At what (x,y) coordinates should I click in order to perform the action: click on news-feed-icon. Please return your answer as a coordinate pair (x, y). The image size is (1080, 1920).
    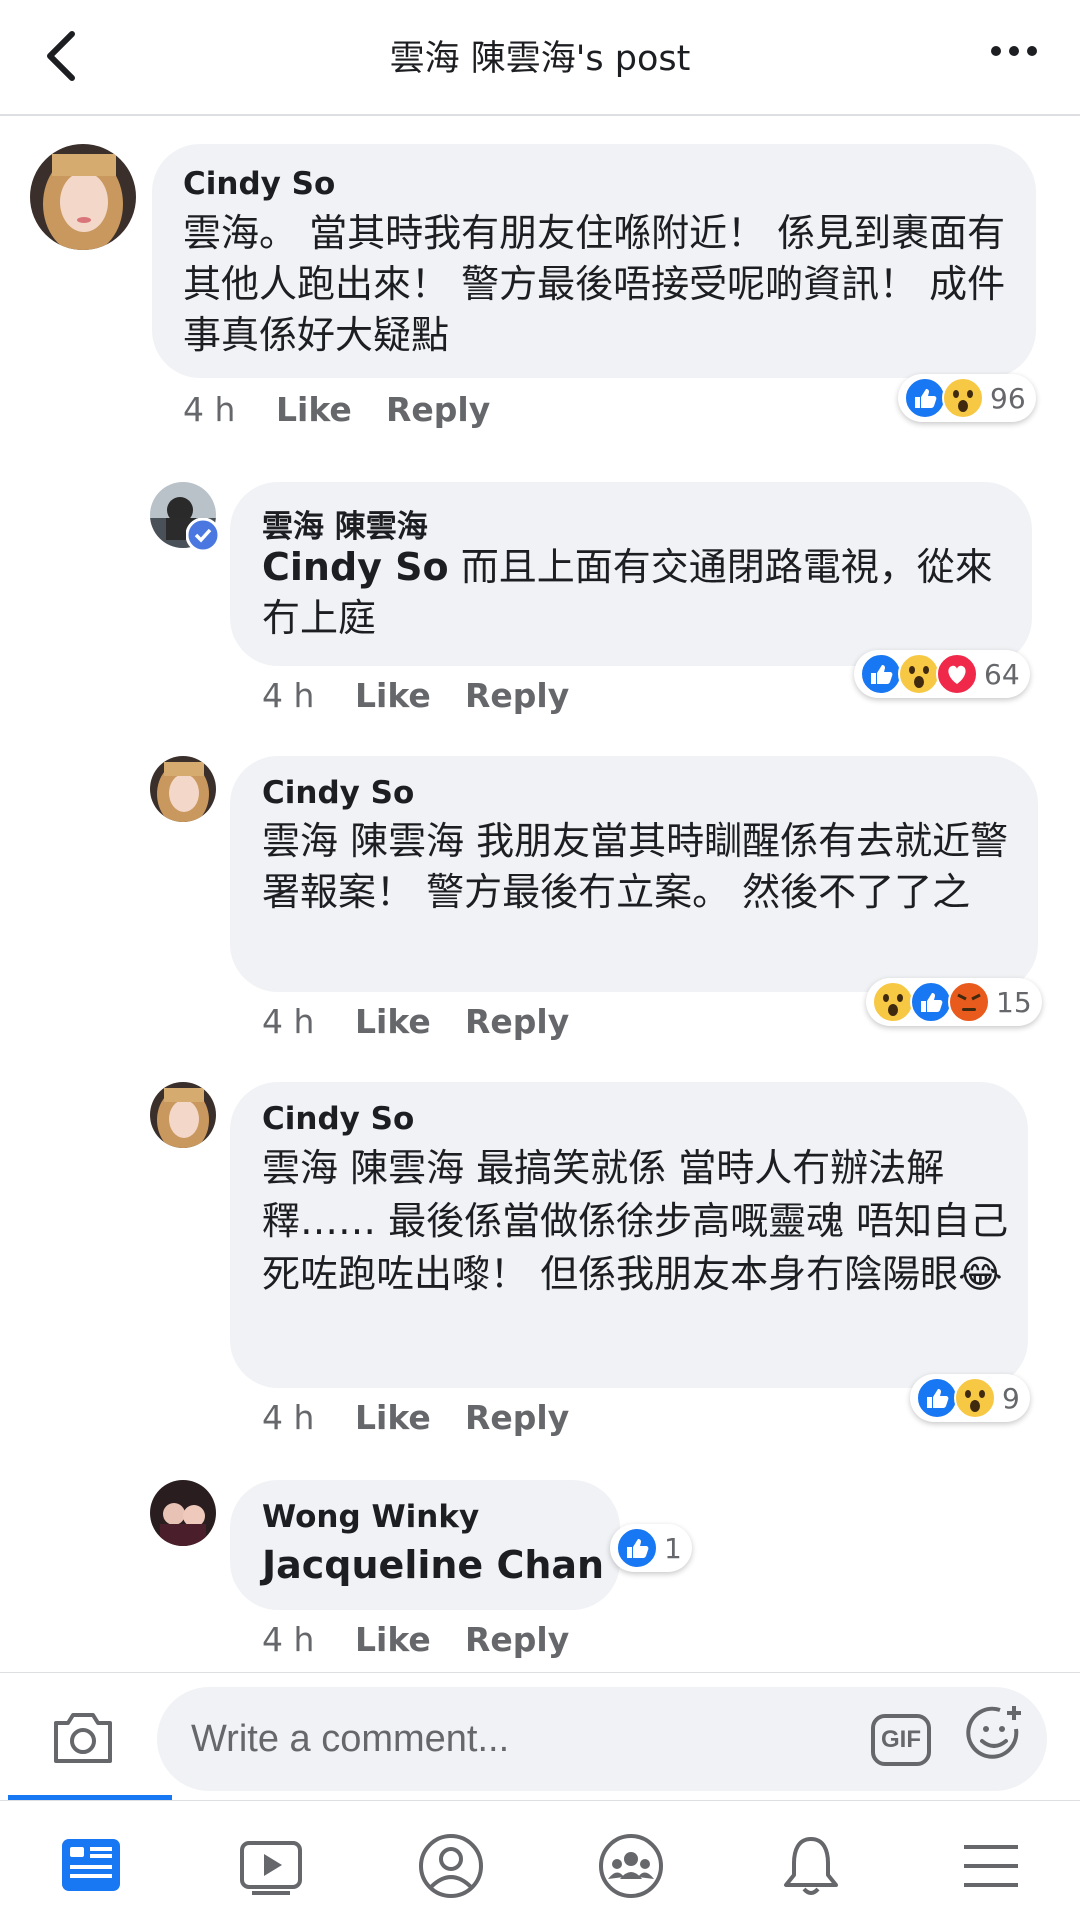
    Looking at the image, I should click on (91, 1866).